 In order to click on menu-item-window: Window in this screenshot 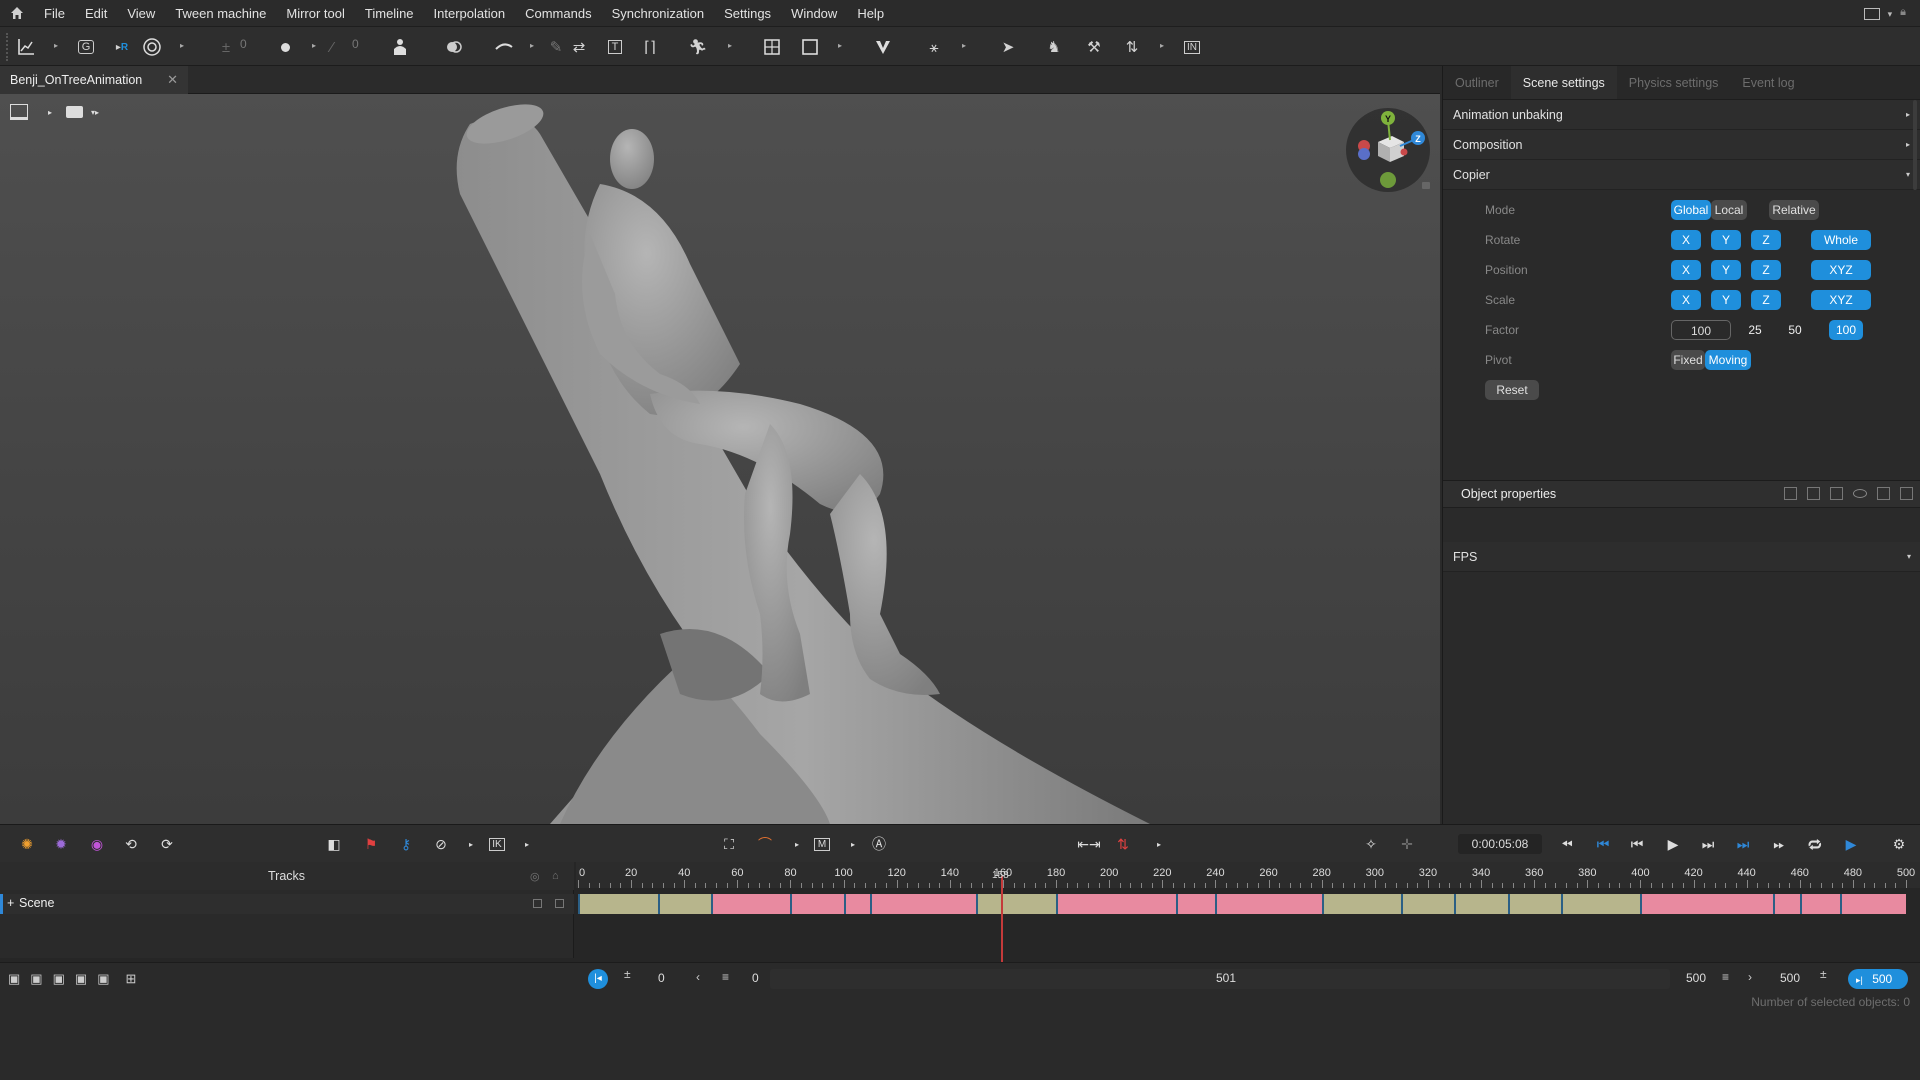, I will do `click(814, 13)`.